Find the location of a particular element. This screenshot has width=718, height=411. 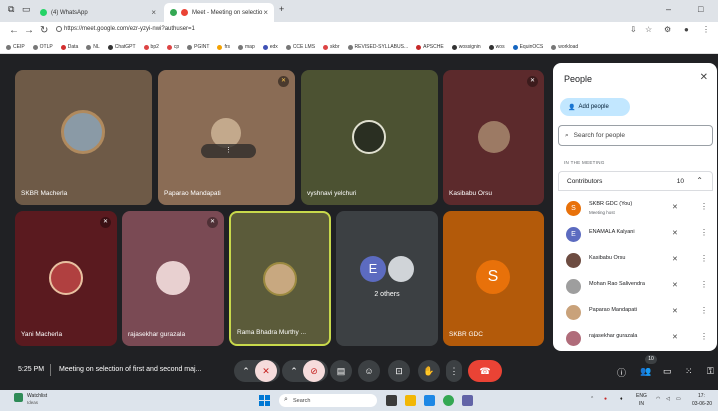

wifi-icon: ◠ is located at coordinates (658, 399).